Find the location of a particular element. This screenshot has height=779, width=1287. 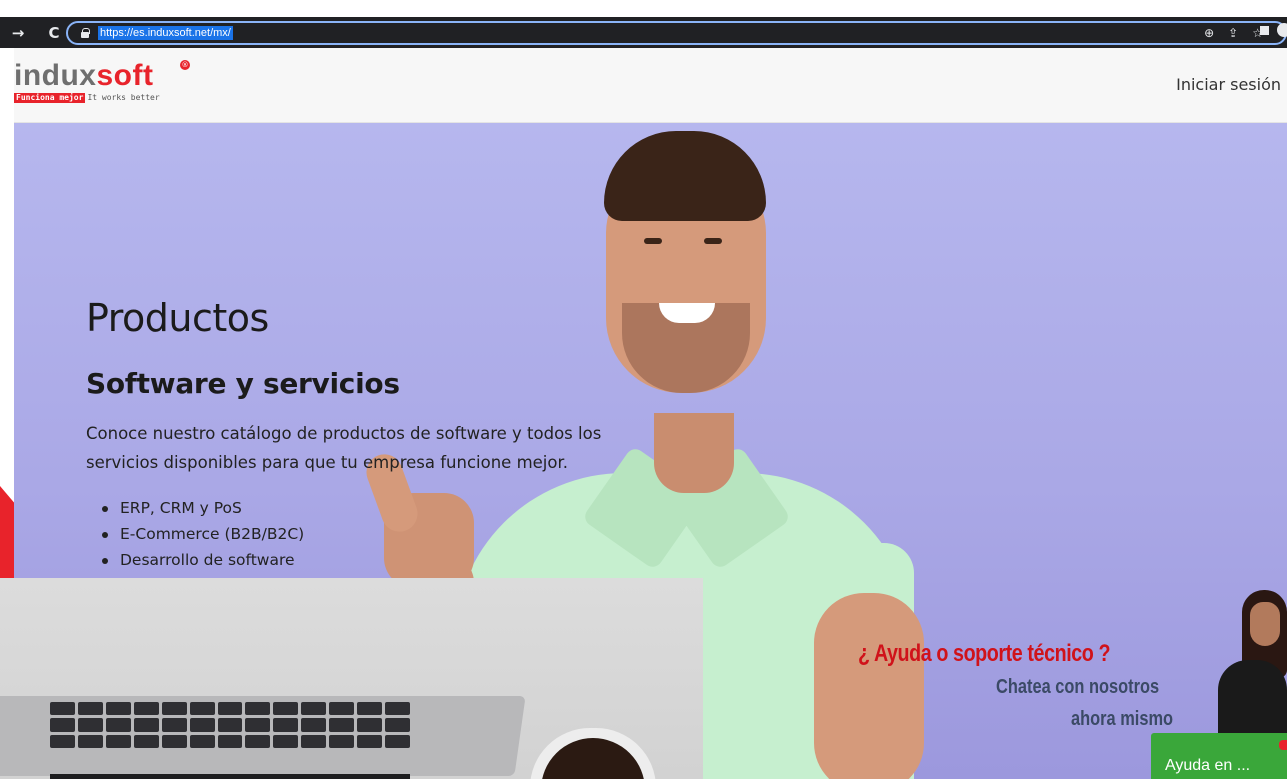

address-bar: https://es.induxsoft.net/mx/ ⊕ ⇪ ☆ is located at coordinates (676, 33).